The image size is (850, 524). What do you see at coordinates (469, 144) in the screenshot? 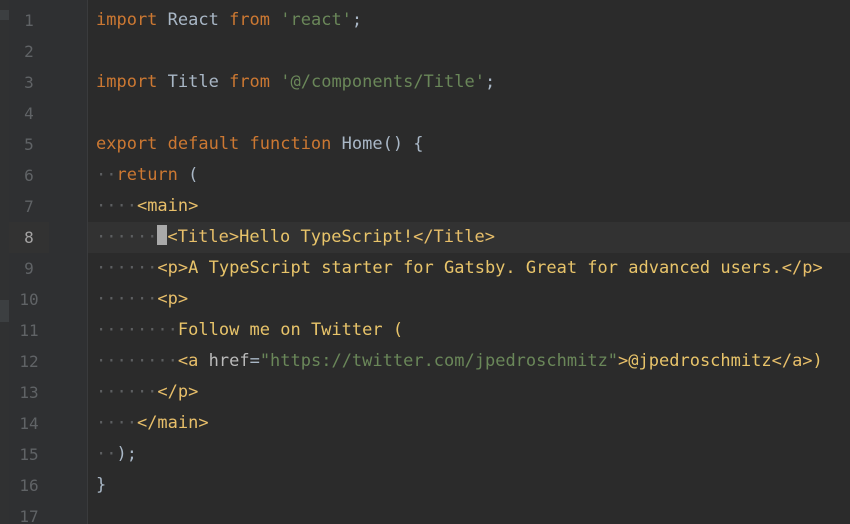
I see `code-line: export default function Home() {` at bounding box center [469, 144].